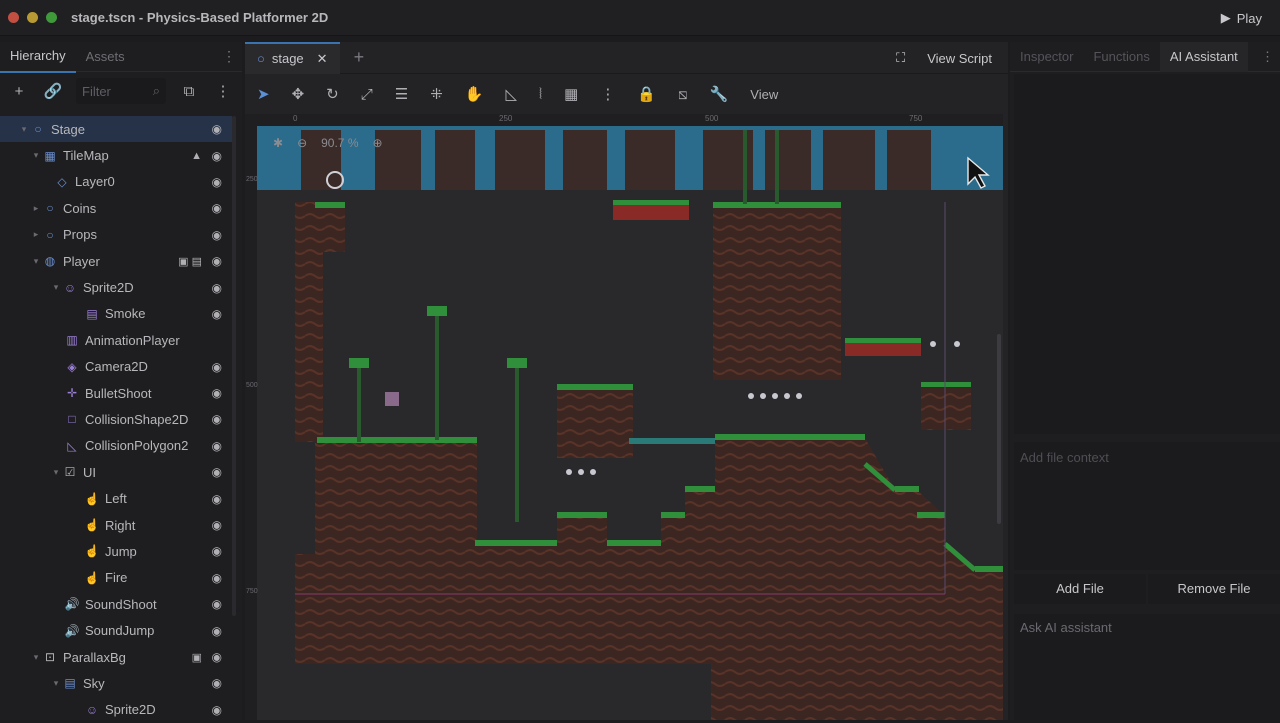  What do you see at coordinates (263, 94) in the screenshot?
I see `select-tool-icon: ➤` at bounding box center [263, 94].